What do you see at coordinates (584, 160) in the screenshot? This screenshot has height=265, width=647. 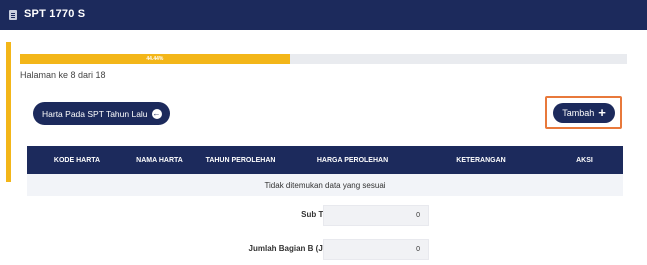 I see `column-header-aksi: AKSI` at bounding box center [584, 160].